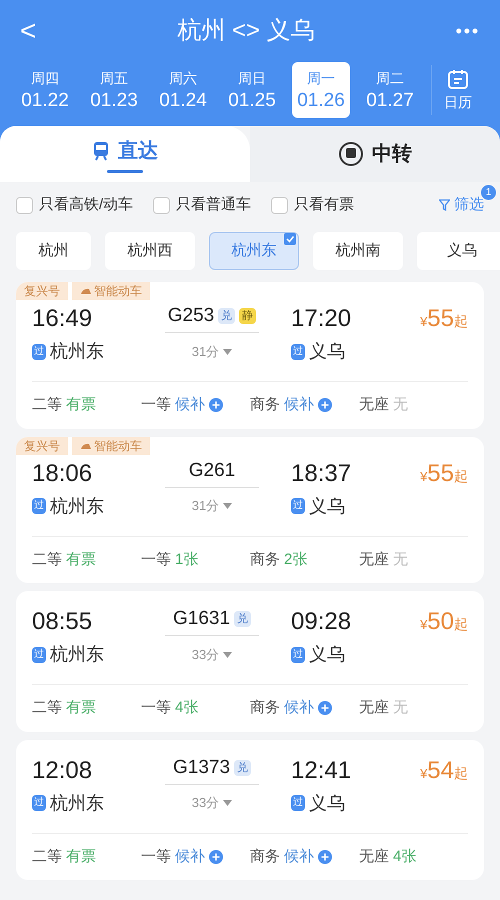  I want to click on train-number: G253, so click(191, 316).